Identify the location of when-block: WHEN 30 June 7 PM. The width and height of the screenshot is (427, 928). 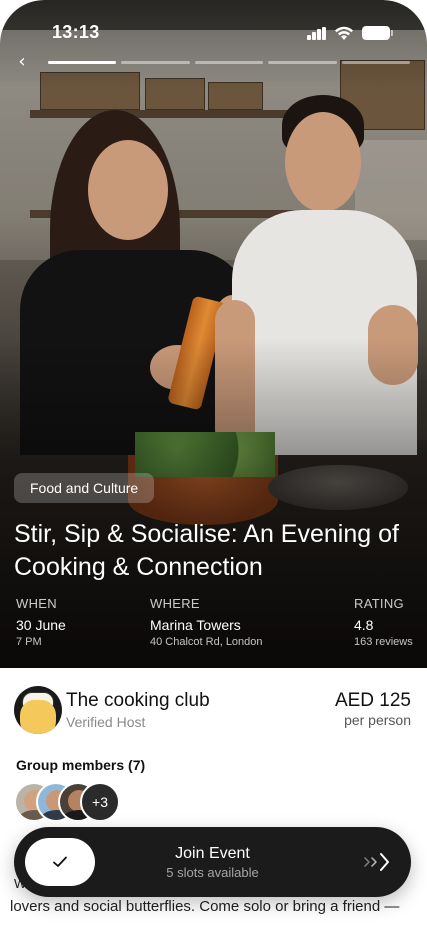
(41, 622).